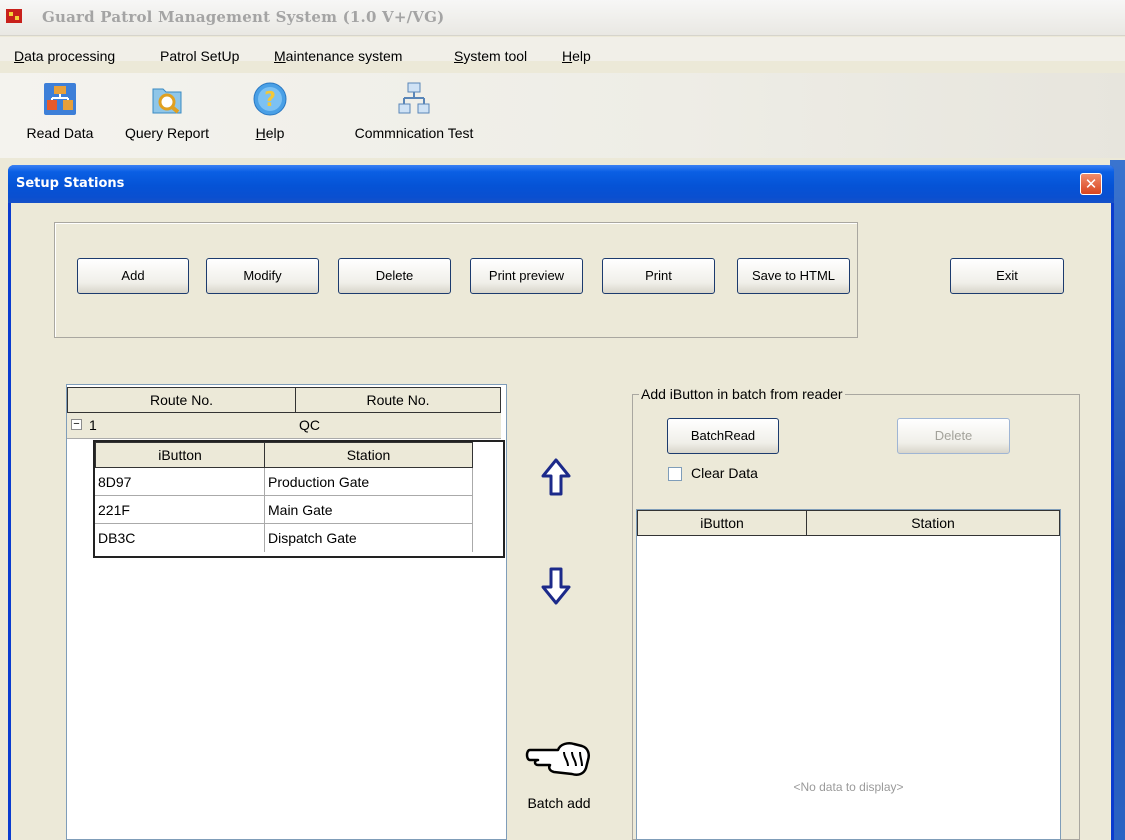  I want to click on help-icon: ?, so click(270, 99).